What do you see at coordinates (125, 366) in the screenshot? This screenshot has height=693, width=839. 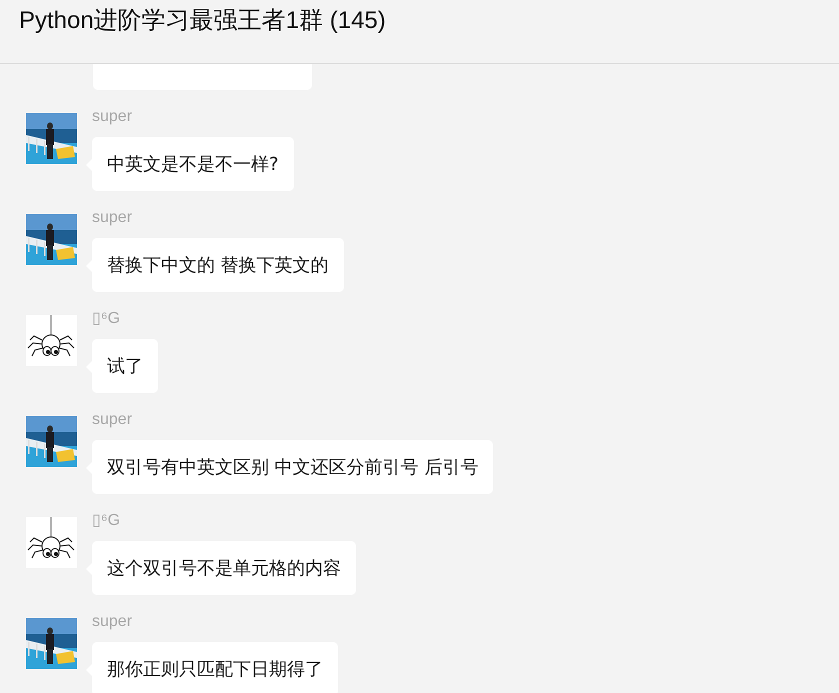 I see `message-bubble: 试了` at bounding box center [125, 366].